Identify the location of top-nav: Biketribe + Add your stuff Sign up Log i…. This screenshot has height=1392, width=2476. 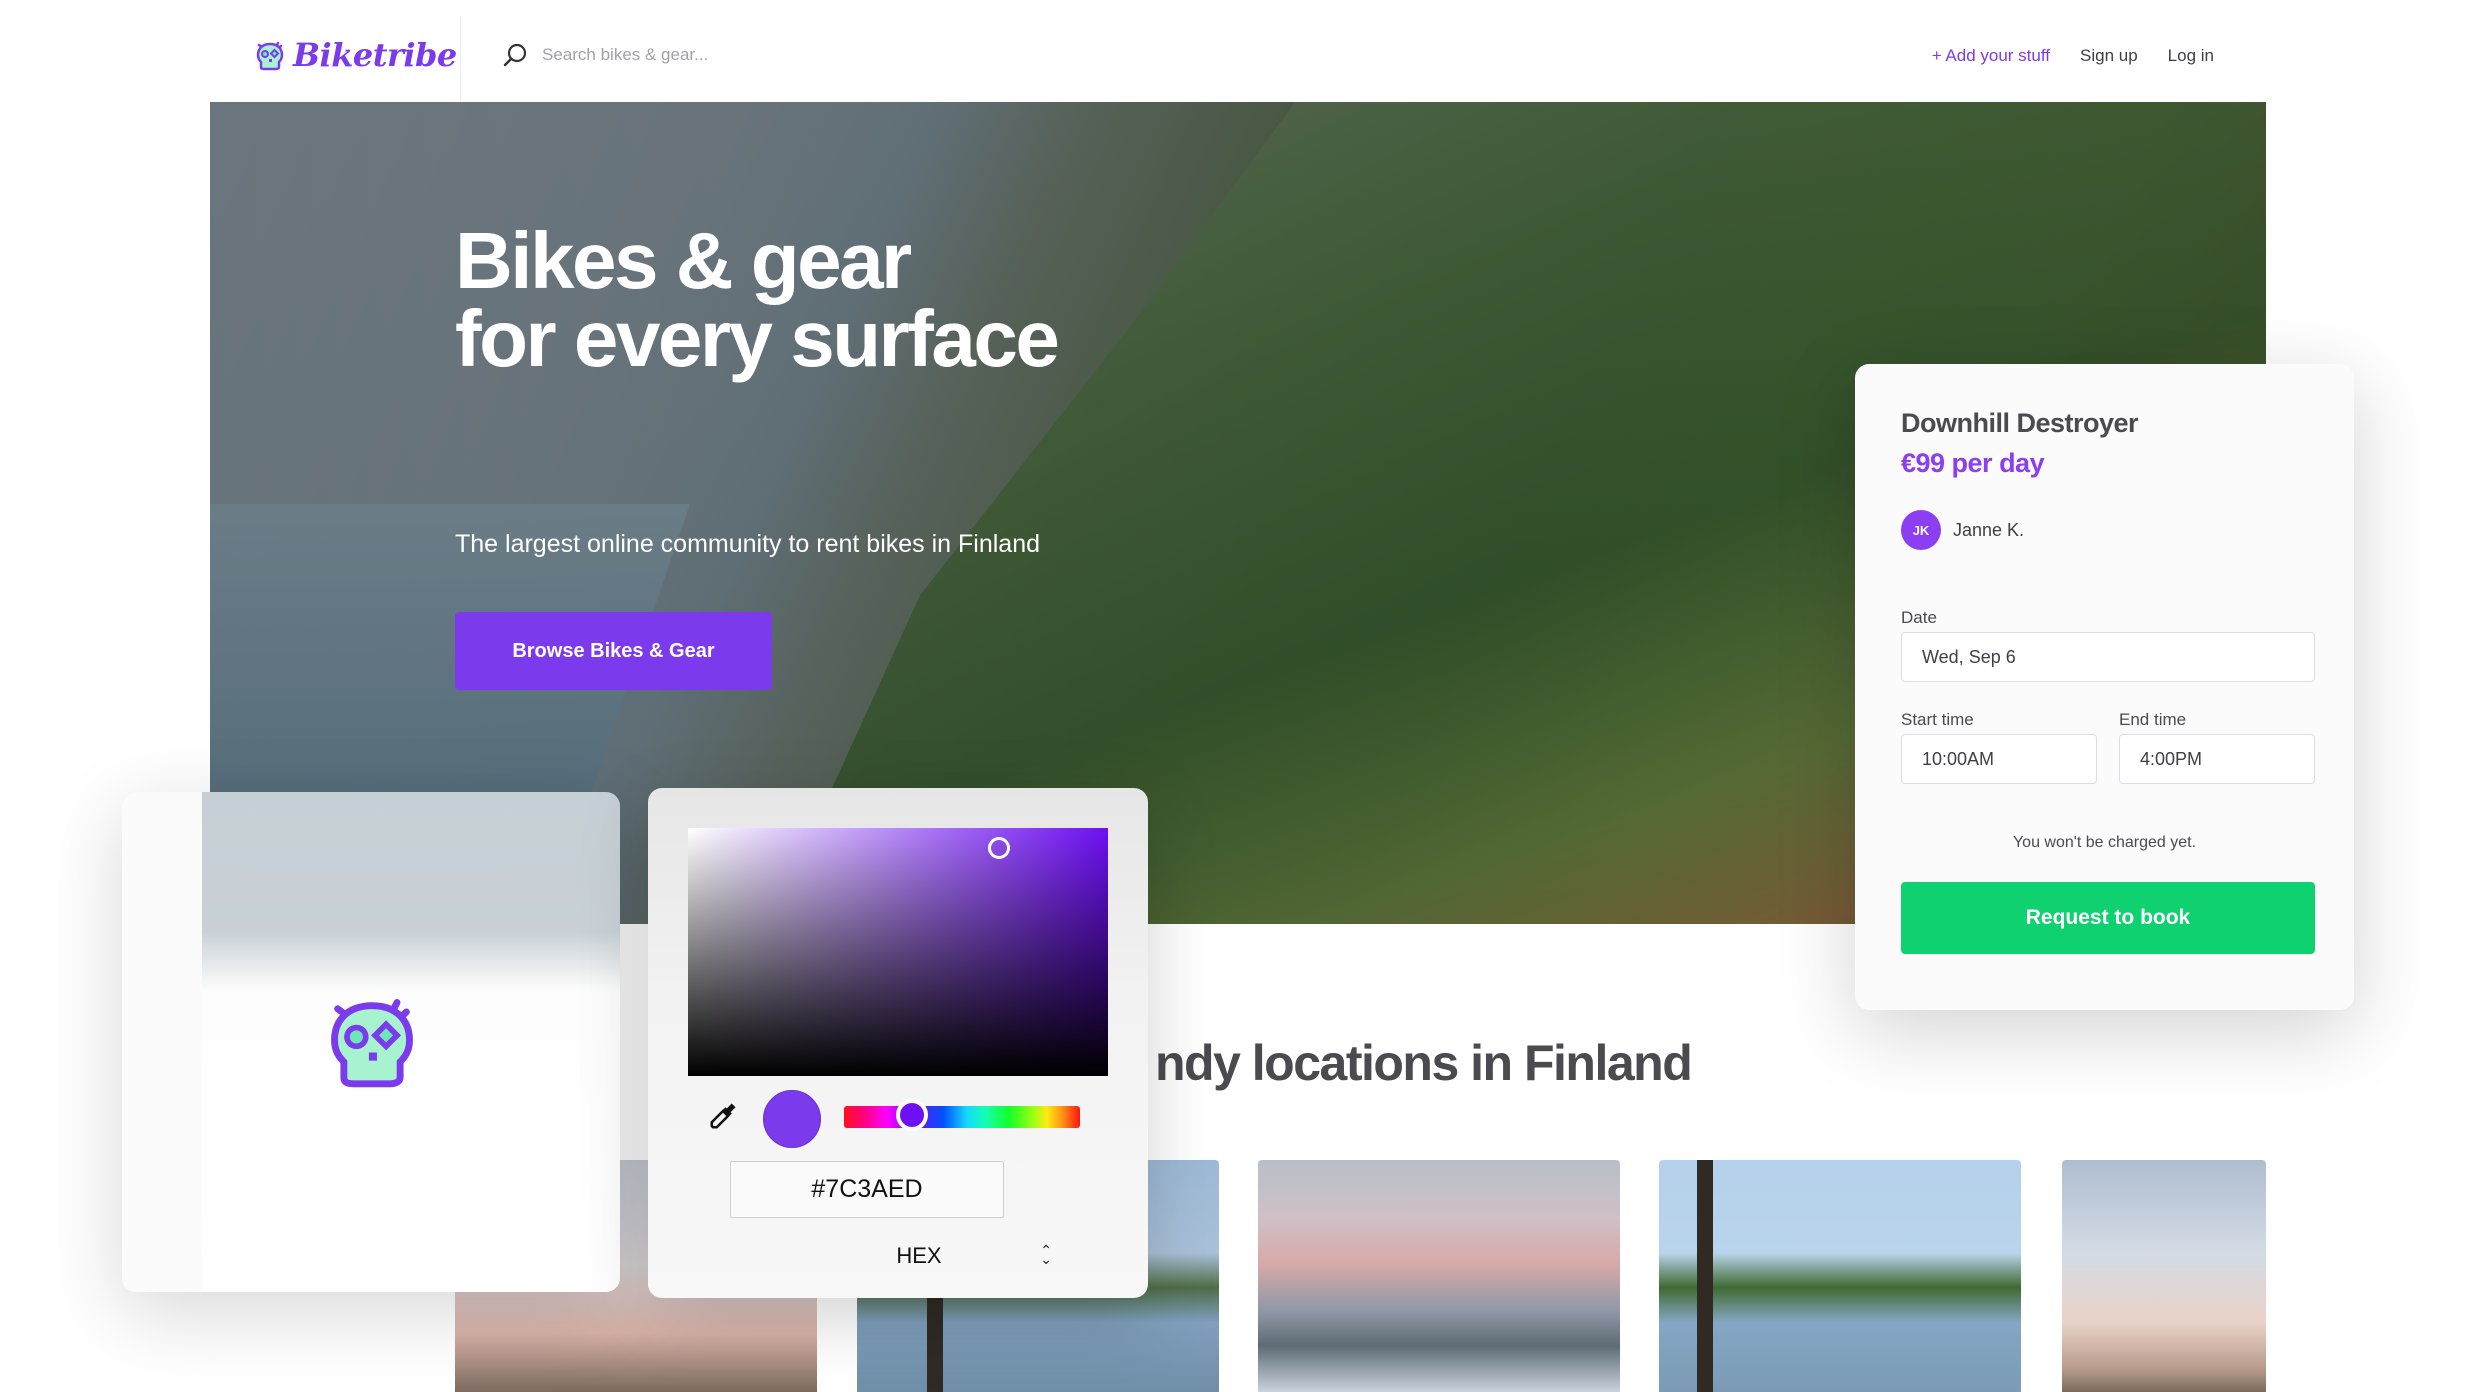
(1238, 51).